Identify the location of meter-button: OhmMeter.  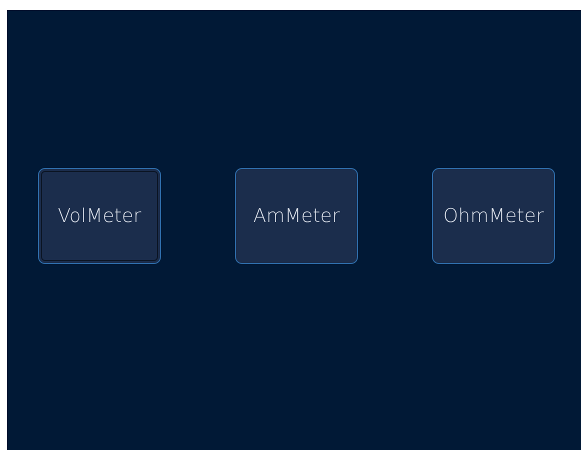
(493, 216).